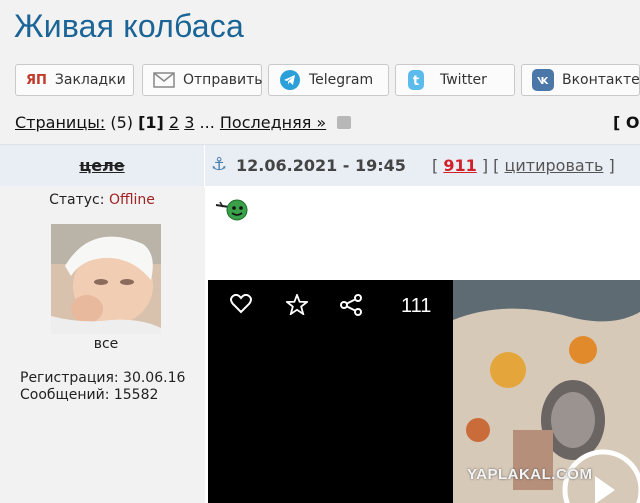 This screenshot has height=503, width=640. What do you see at coordinates (611, 165) in the screenshot?
I see `quote-close-bracket: ]` at bounding box center [611, 165].